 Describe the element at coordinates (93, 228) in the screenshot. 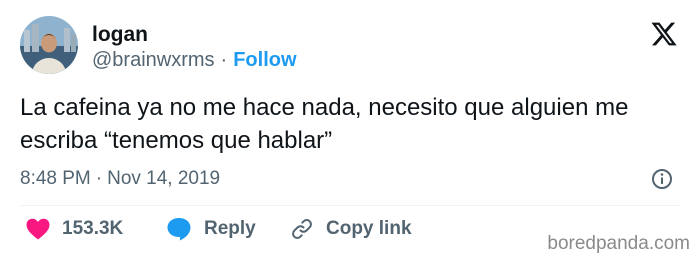

I see `like-count: 153.3K` at that location.